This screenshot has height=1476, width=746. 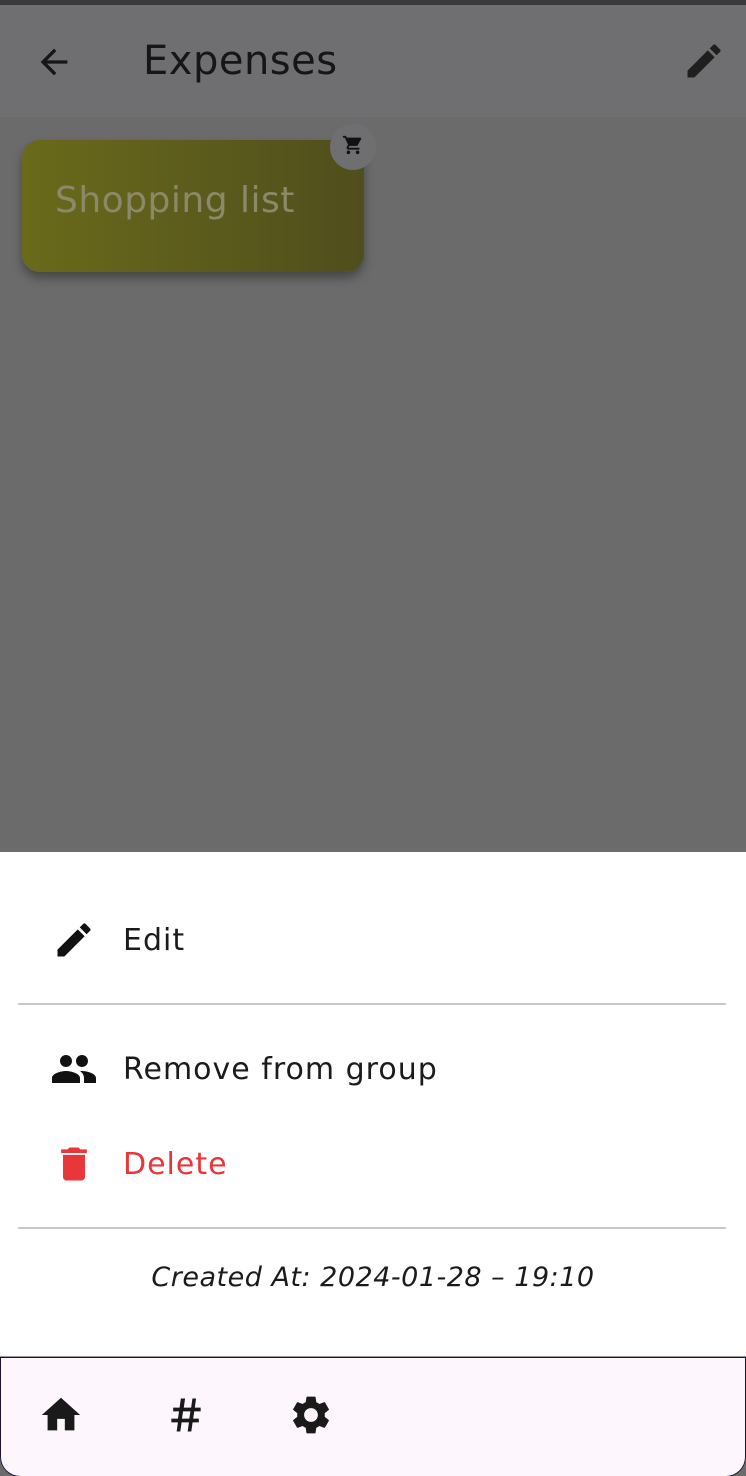 I want to click on card-badge, so click(x=353, y=147).